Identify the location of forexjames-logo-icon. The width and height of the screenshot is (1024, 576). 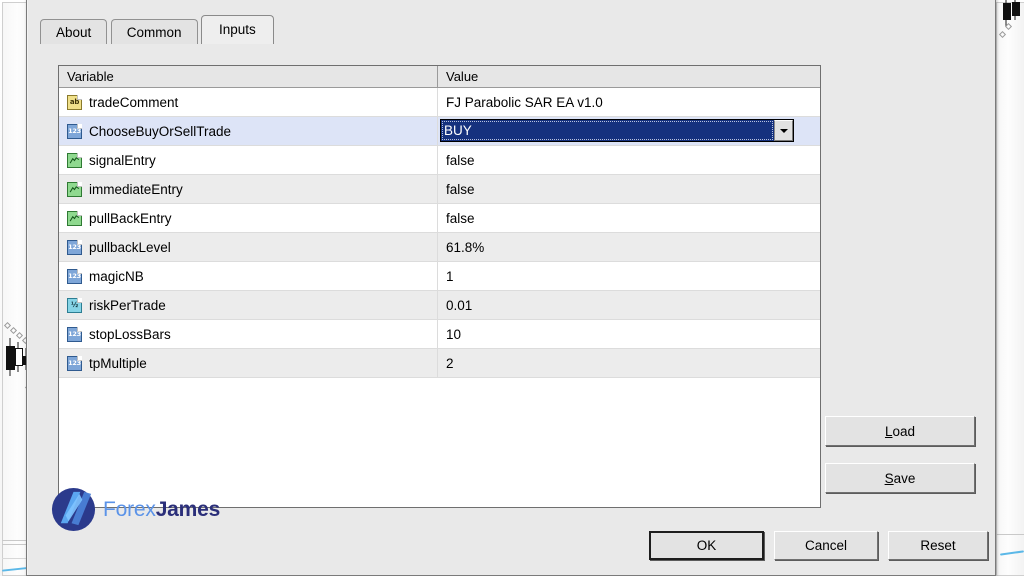
(73, 509).